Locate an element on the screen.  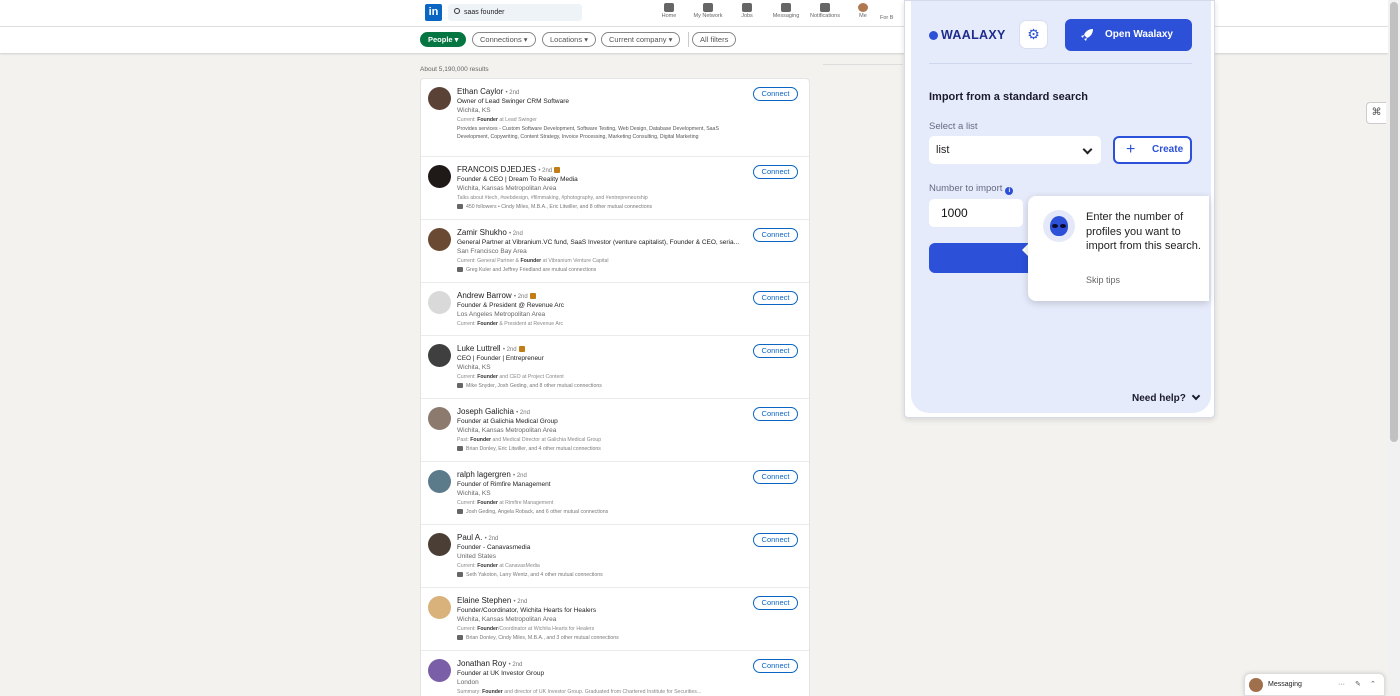
scrollbar-thumb is located at coordinates (1394, 222).